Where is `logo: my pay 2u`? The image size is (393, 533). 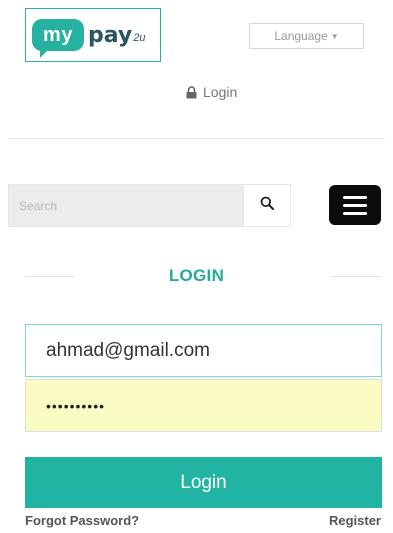
logo: my pay 2u is located at coordinates (93, 35).